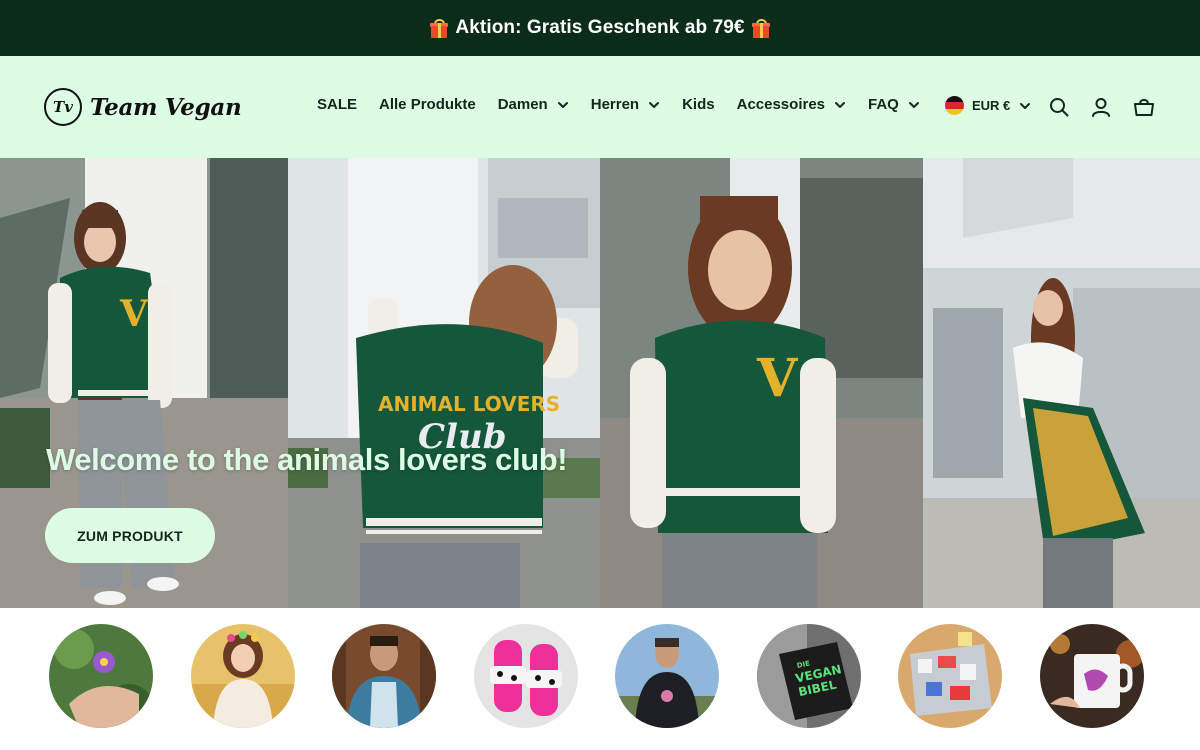 Image resolution: width=1200 pixels, height=750 pixels. I want to click on announcement-text: Aktion: Gratis Geschenk ab 79€, so click(600, 27).